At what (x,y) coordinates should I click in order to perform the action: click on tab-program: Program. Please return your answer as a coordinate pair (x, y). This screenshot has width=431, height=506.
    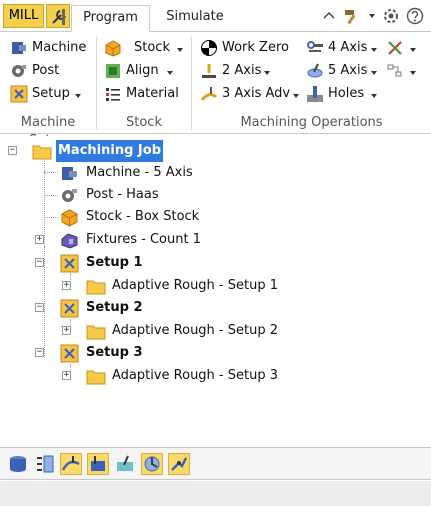
    Looking at the image, I should click on (110, 18).